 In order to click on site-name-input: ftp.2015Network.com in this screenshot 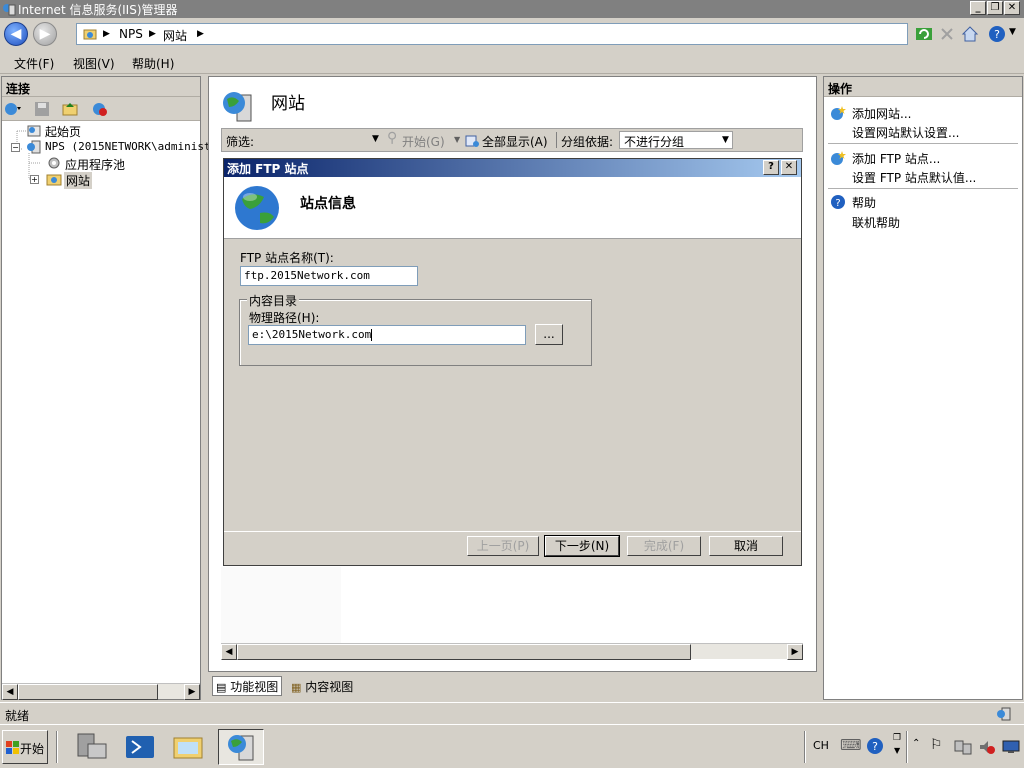, I will do `click(329, 276)`.